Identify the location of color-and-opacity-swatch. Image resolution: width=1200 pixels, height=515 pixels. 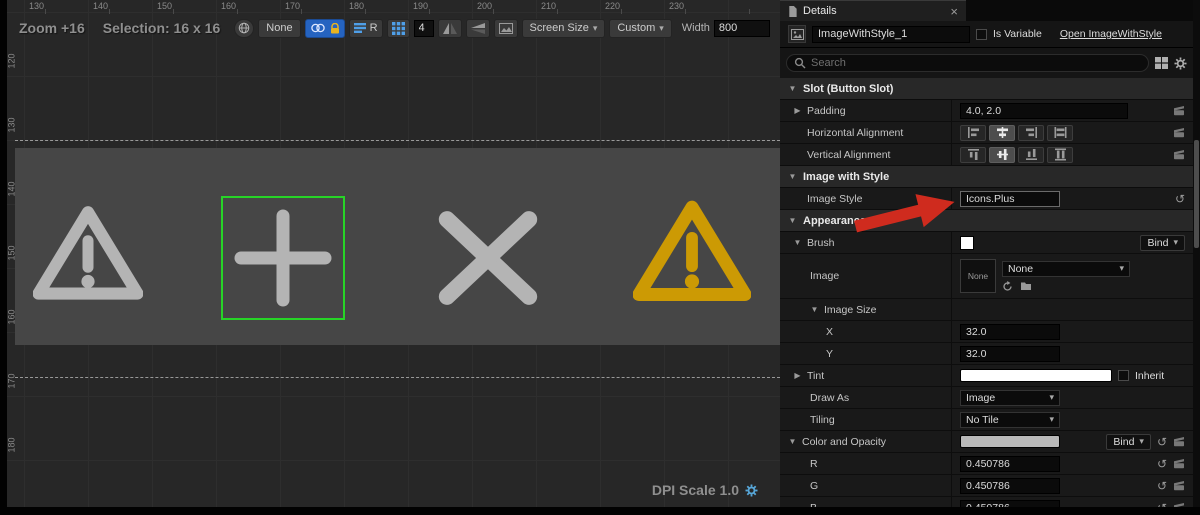
(1010, 441).